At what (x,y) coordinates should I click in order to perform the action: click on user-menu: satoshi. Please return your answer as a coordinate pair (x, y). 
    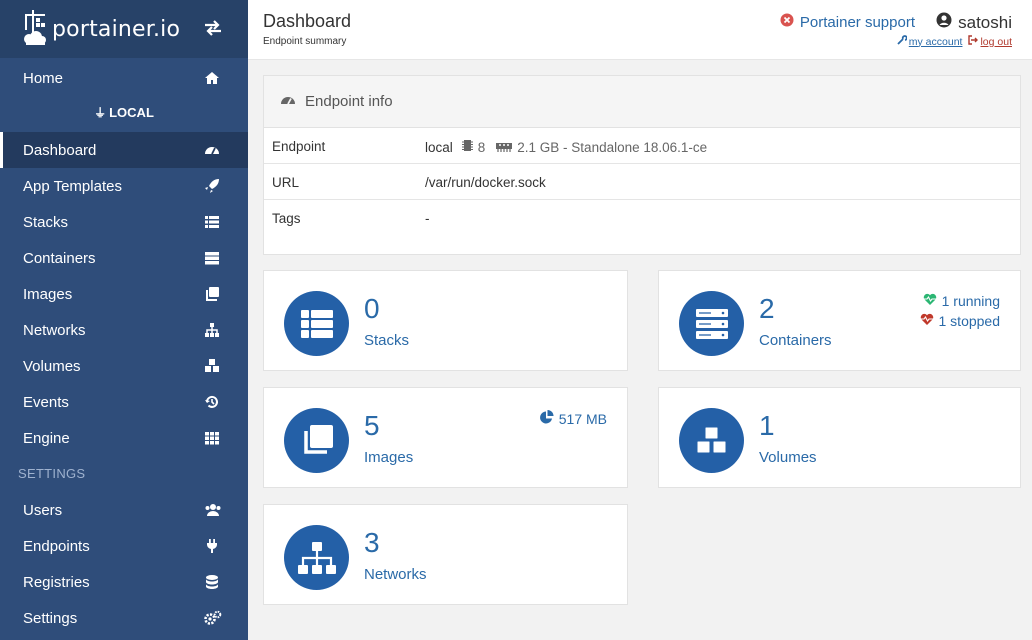
    Looking at the image, I should click on (974, 22).